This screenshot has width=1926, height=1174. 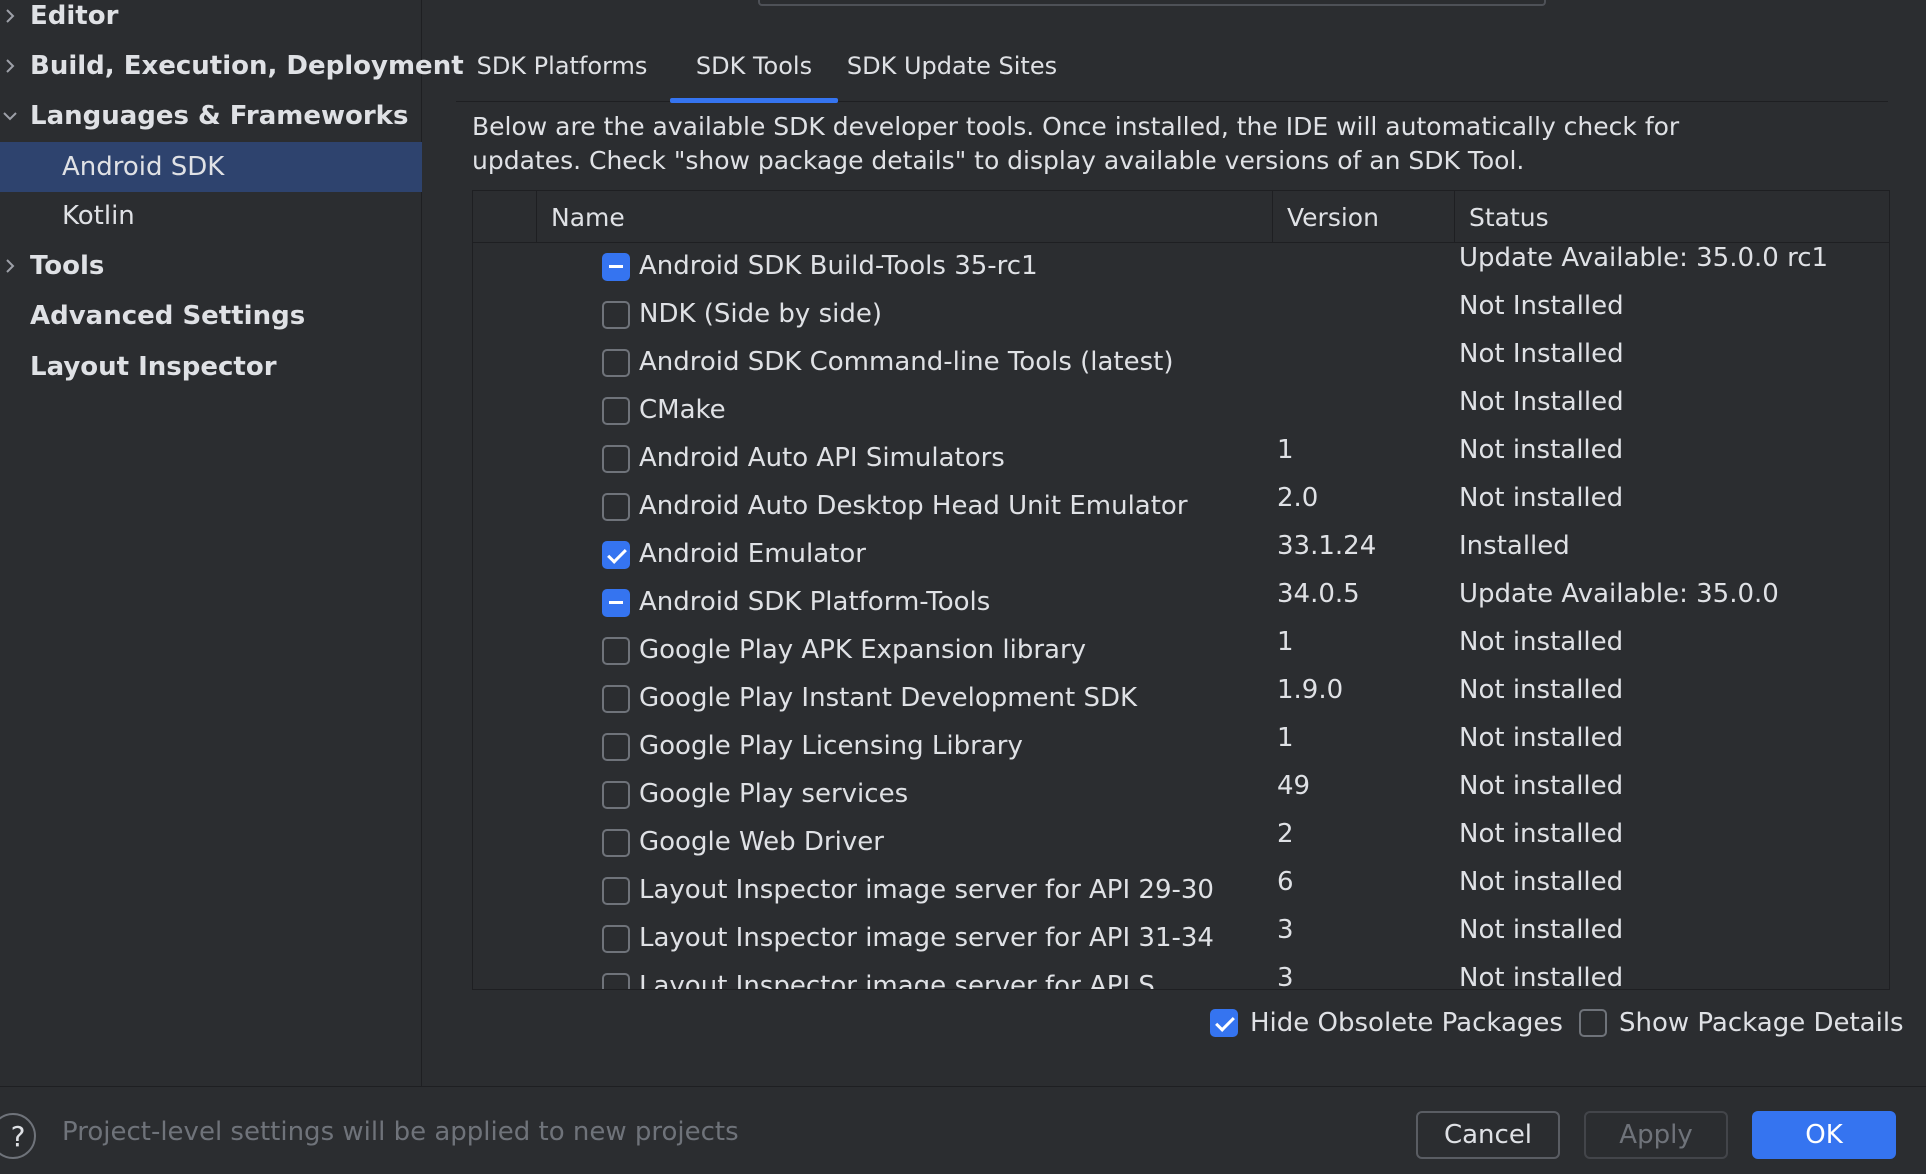 I want to click on sidebar-item-editor: Editor, so click(x=211, y=20).